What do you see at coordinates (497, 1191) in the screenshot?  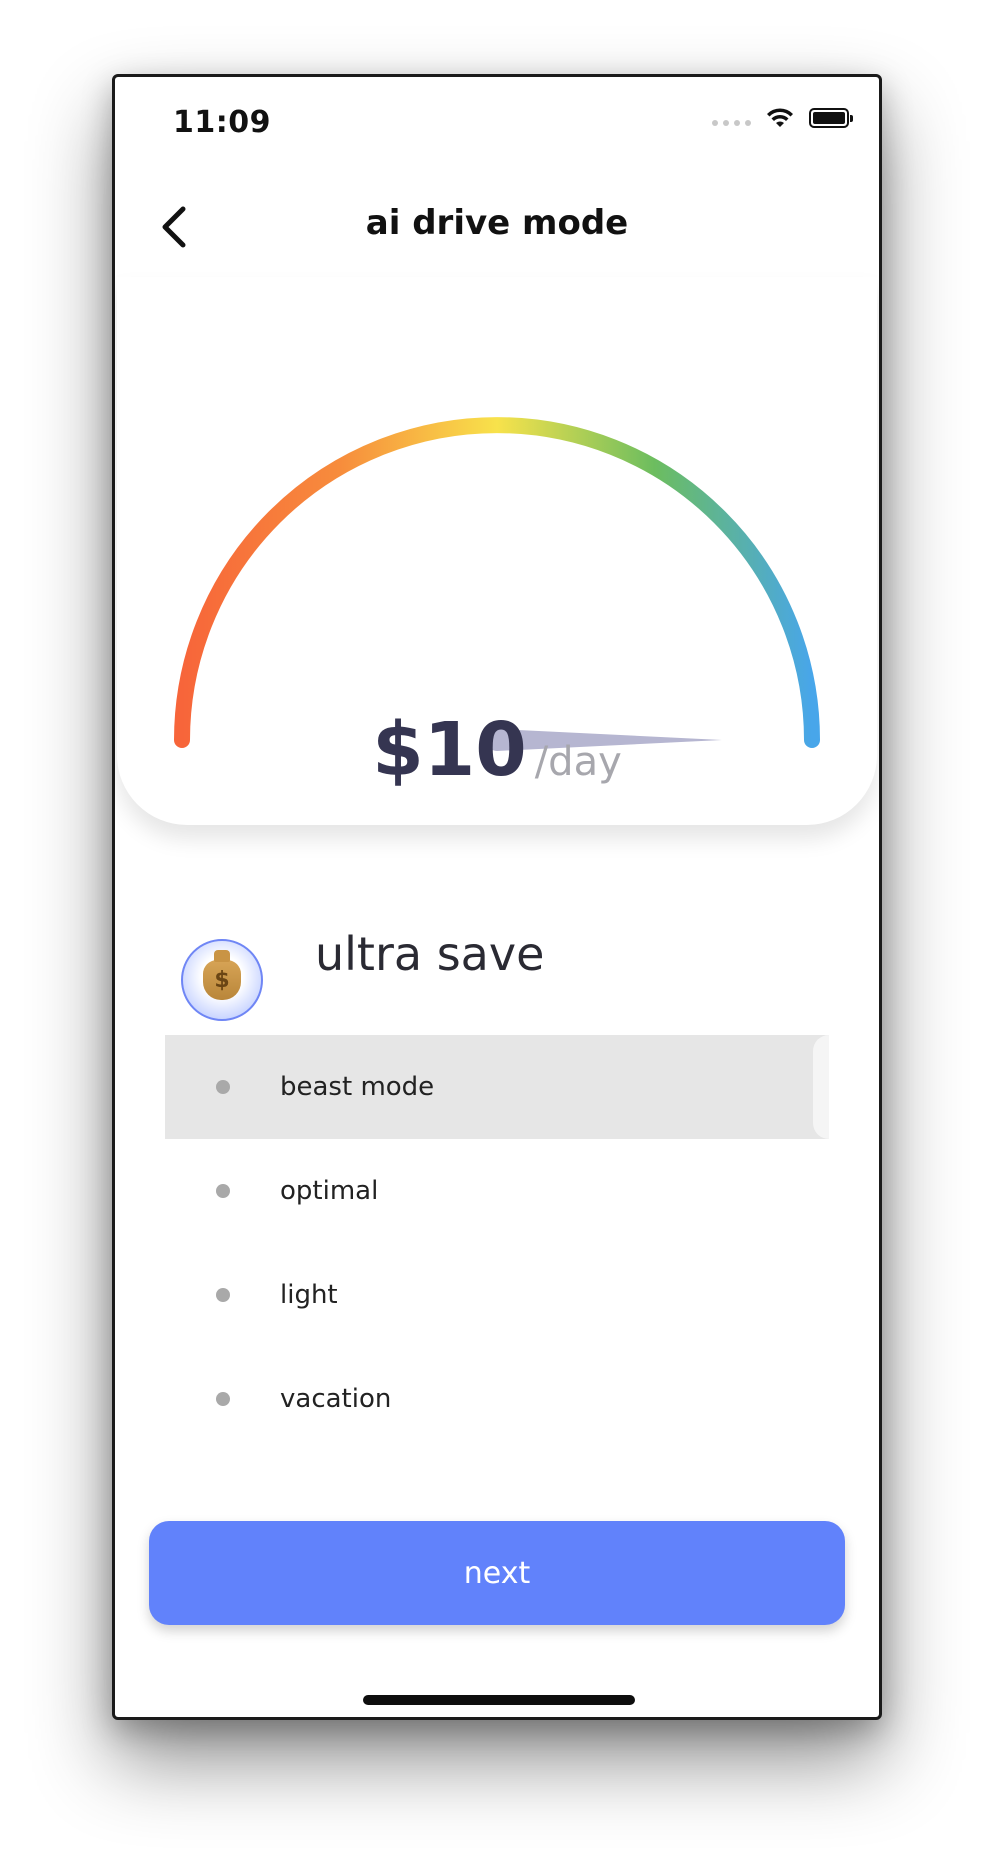 I see `mode-item-optimal: optimal` at bounding box center [497, 1191].